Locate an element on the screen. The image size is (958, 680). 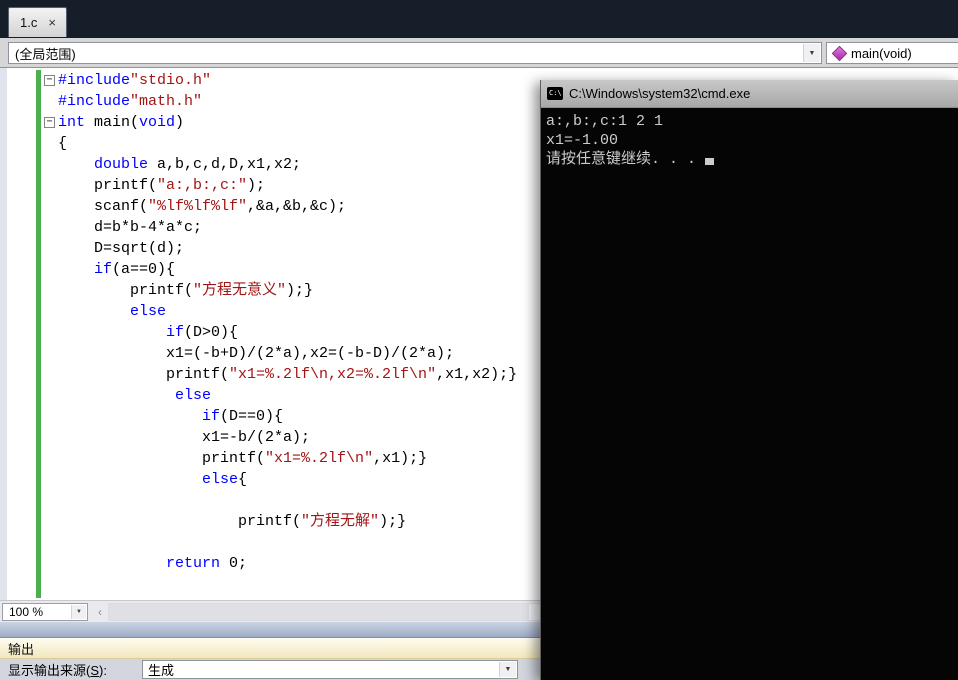
document-tab-bar: 1.c × is located at coordinates (479, 19).